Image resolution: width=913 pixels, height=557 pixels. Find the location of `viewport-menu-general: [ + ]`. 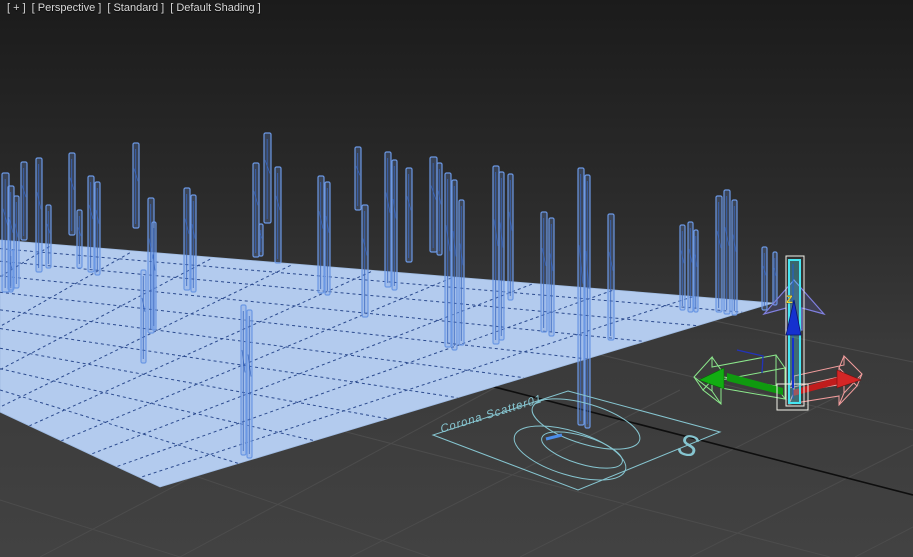

viewport-menu-general: [ + ] is located at coordinates (16, 8).